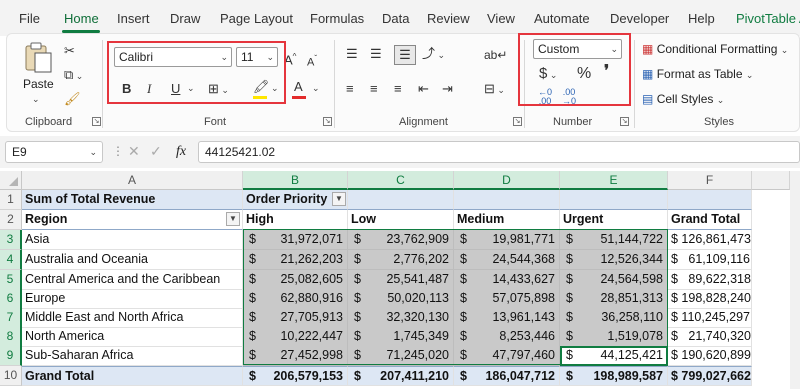 Image resolution: width=800 pixels, height=389 pixels. Describe the element at coordinates (710, 240) in the screenshot. I see `row-total-cell: $ 126,861,473` at that location.